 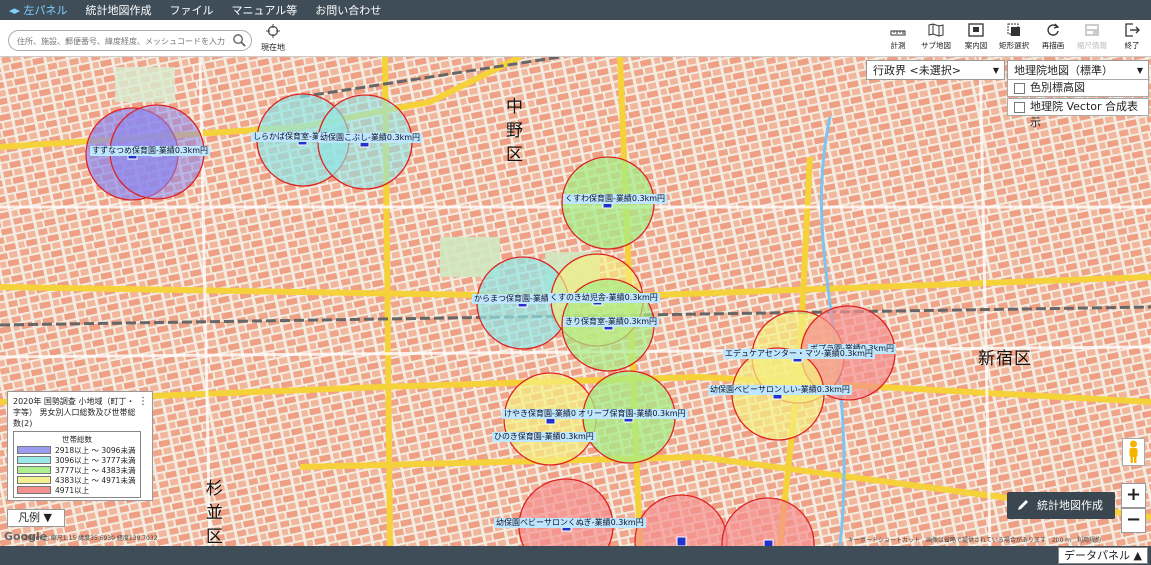 I want to click on ward-char: 並, so click(x=215, y=513).